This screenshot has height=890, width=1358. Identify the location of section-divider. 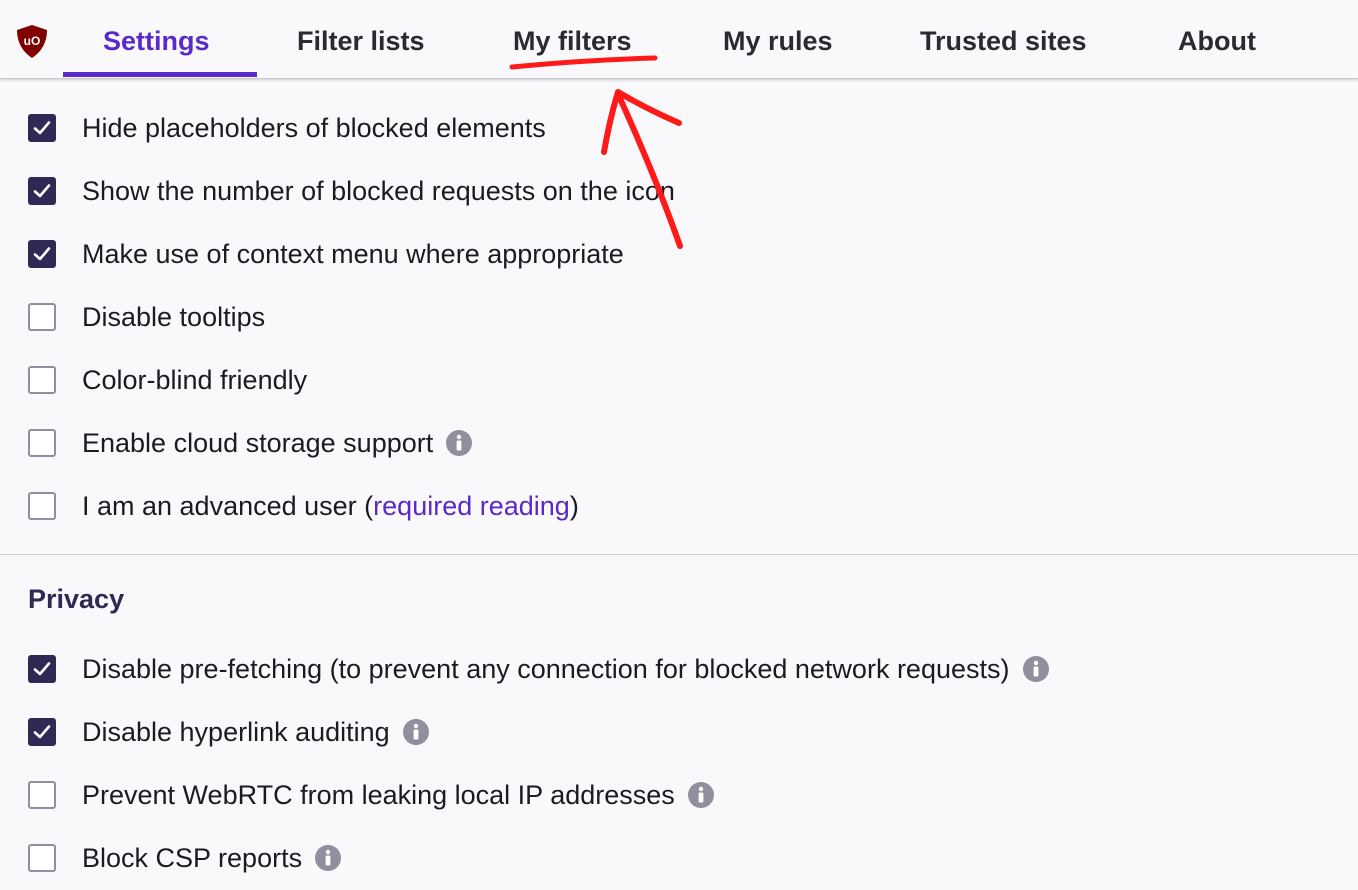
(679, 554).